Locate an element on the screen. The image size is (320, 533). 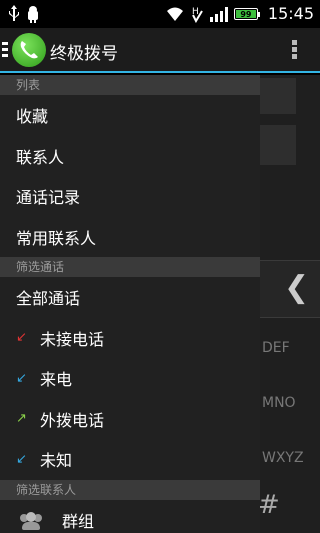
android-debug-icon is located at coordinates (33, 14).